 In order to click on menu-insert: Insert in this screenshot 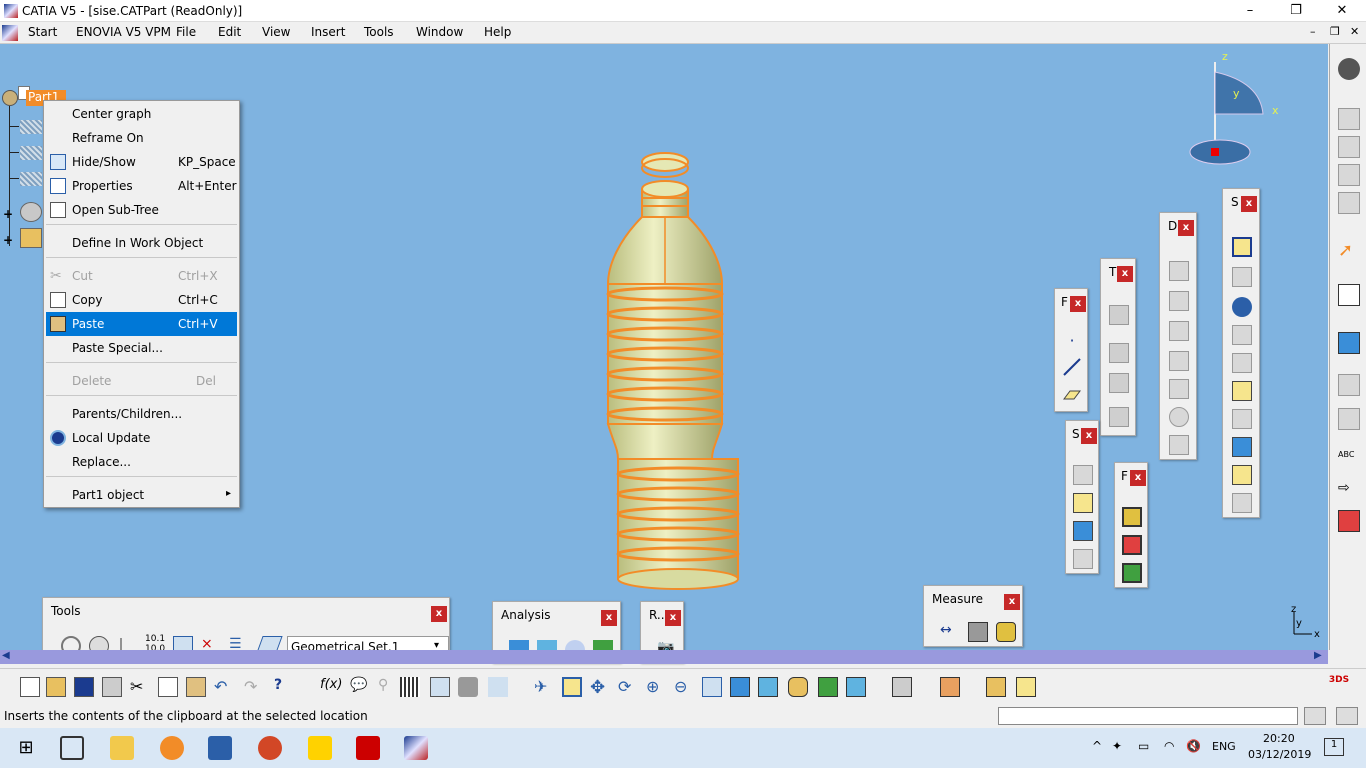, I will do `click(328, 32)`.